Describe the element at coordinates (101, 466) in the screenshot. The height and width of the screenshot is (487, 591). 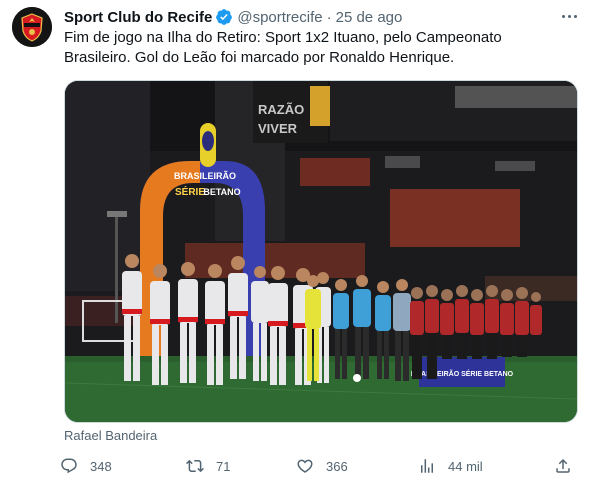
I see `reply-count: 348` at that location.